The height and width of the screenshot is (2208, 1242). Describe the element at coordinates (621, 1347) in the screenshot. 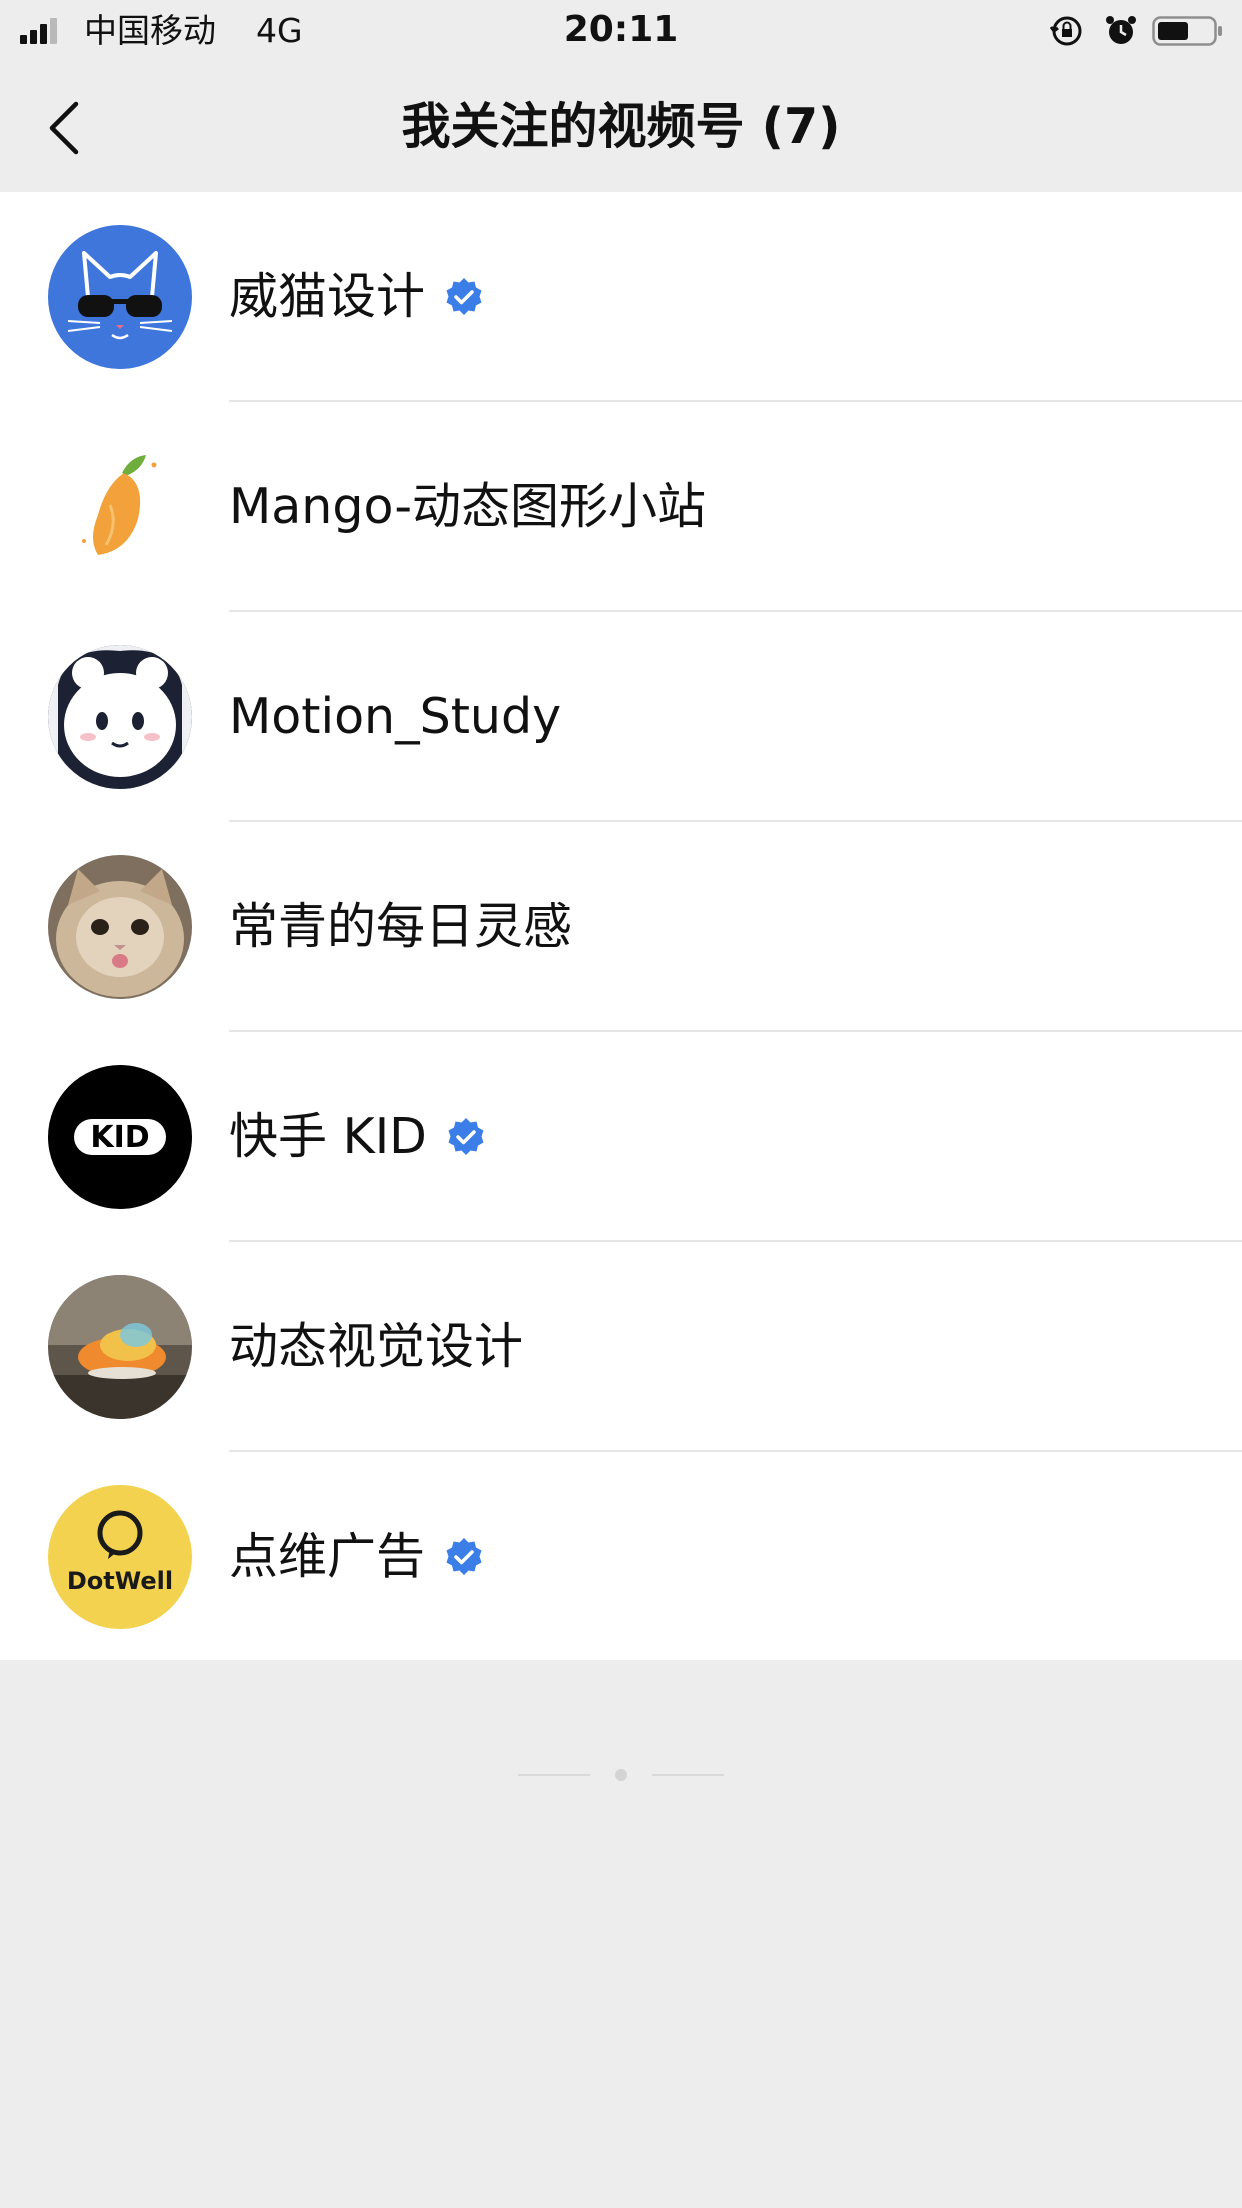

I see `list-item: 动态视觉设计` at that location.